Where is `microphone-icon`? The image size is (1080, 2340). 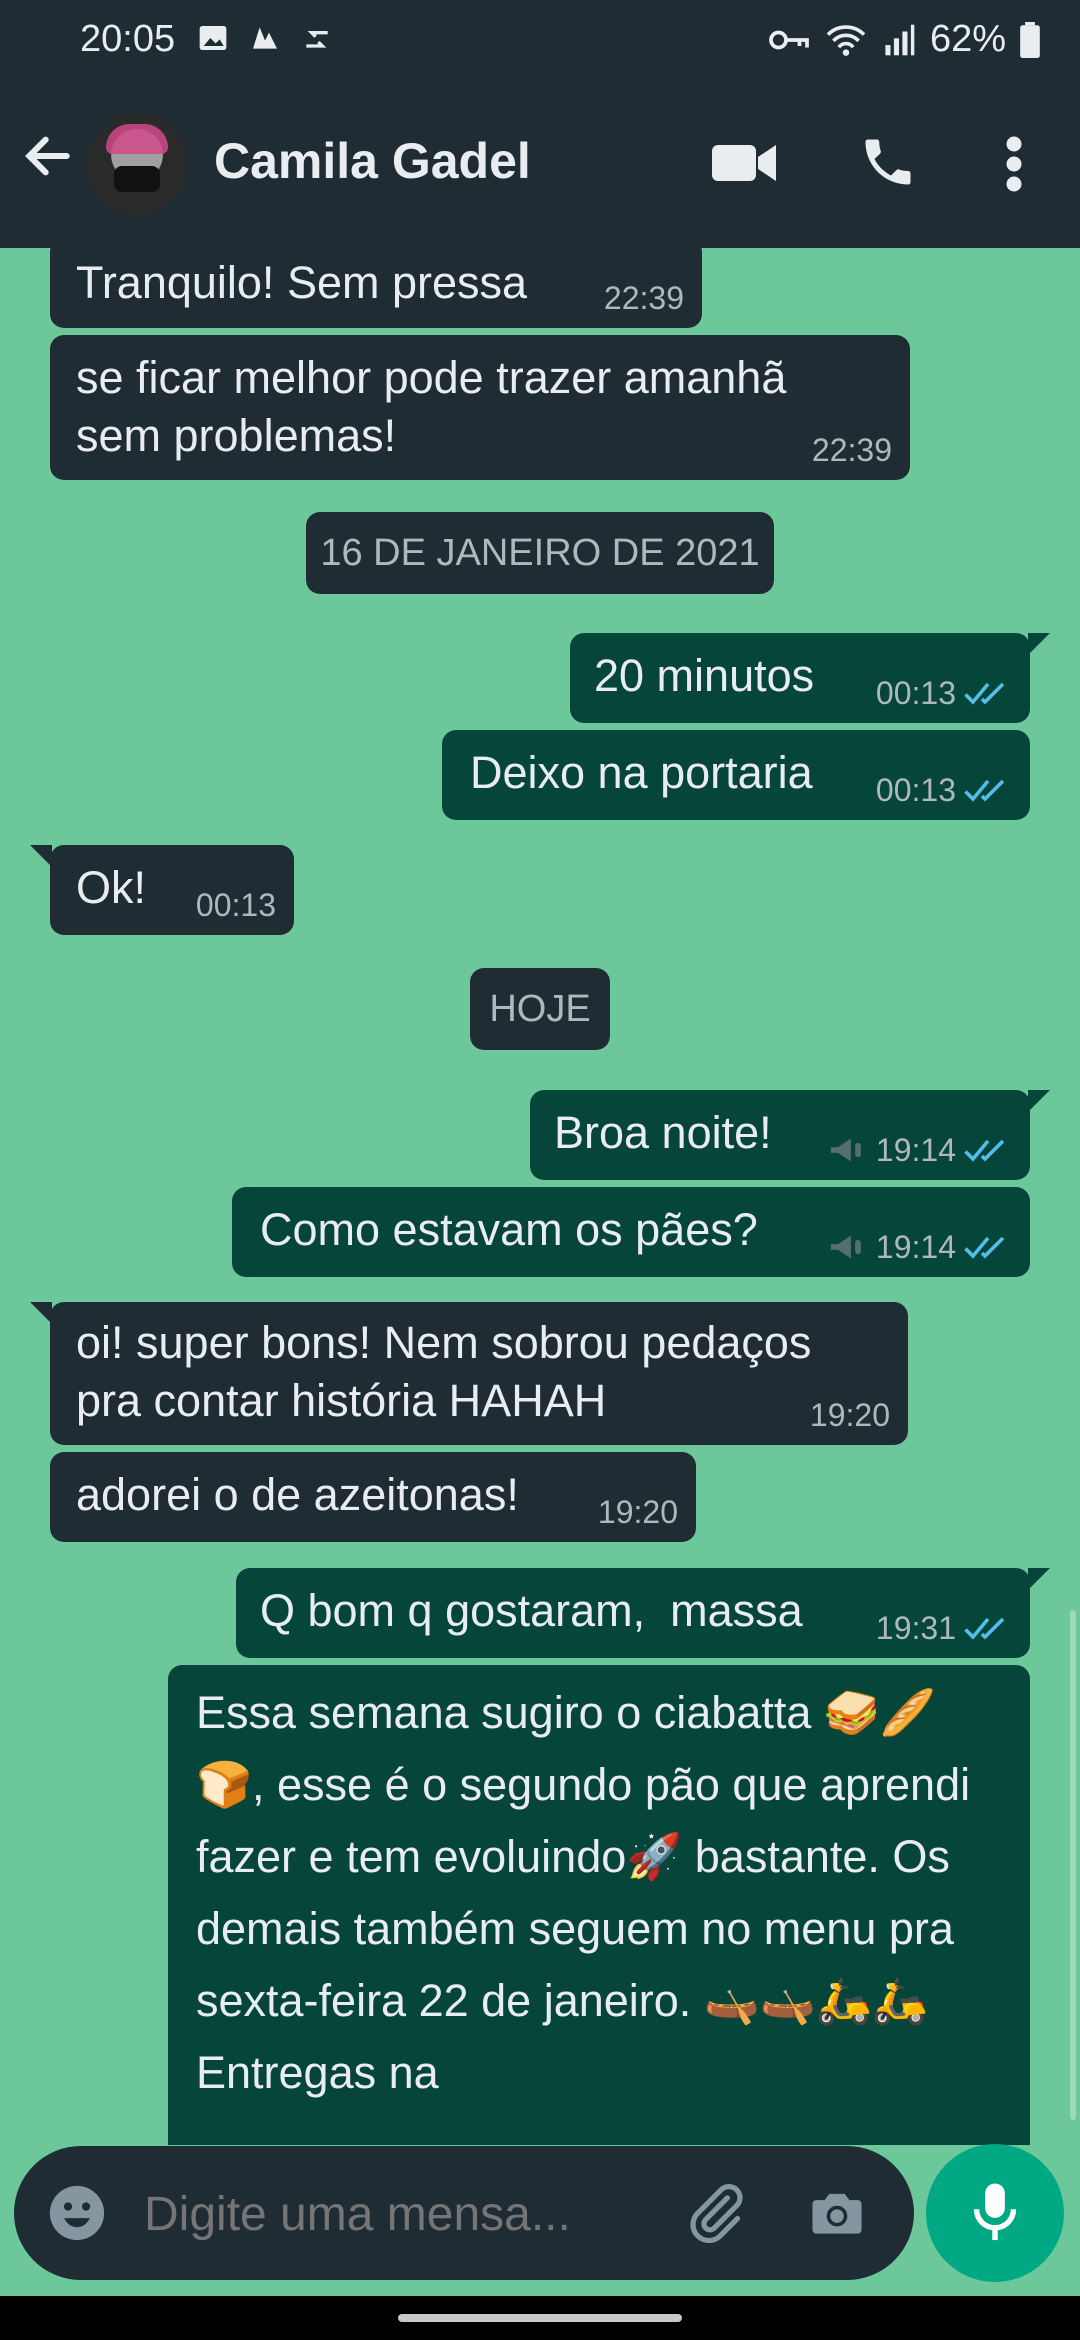
microphone-icon is located at coordinates (995, 2212).